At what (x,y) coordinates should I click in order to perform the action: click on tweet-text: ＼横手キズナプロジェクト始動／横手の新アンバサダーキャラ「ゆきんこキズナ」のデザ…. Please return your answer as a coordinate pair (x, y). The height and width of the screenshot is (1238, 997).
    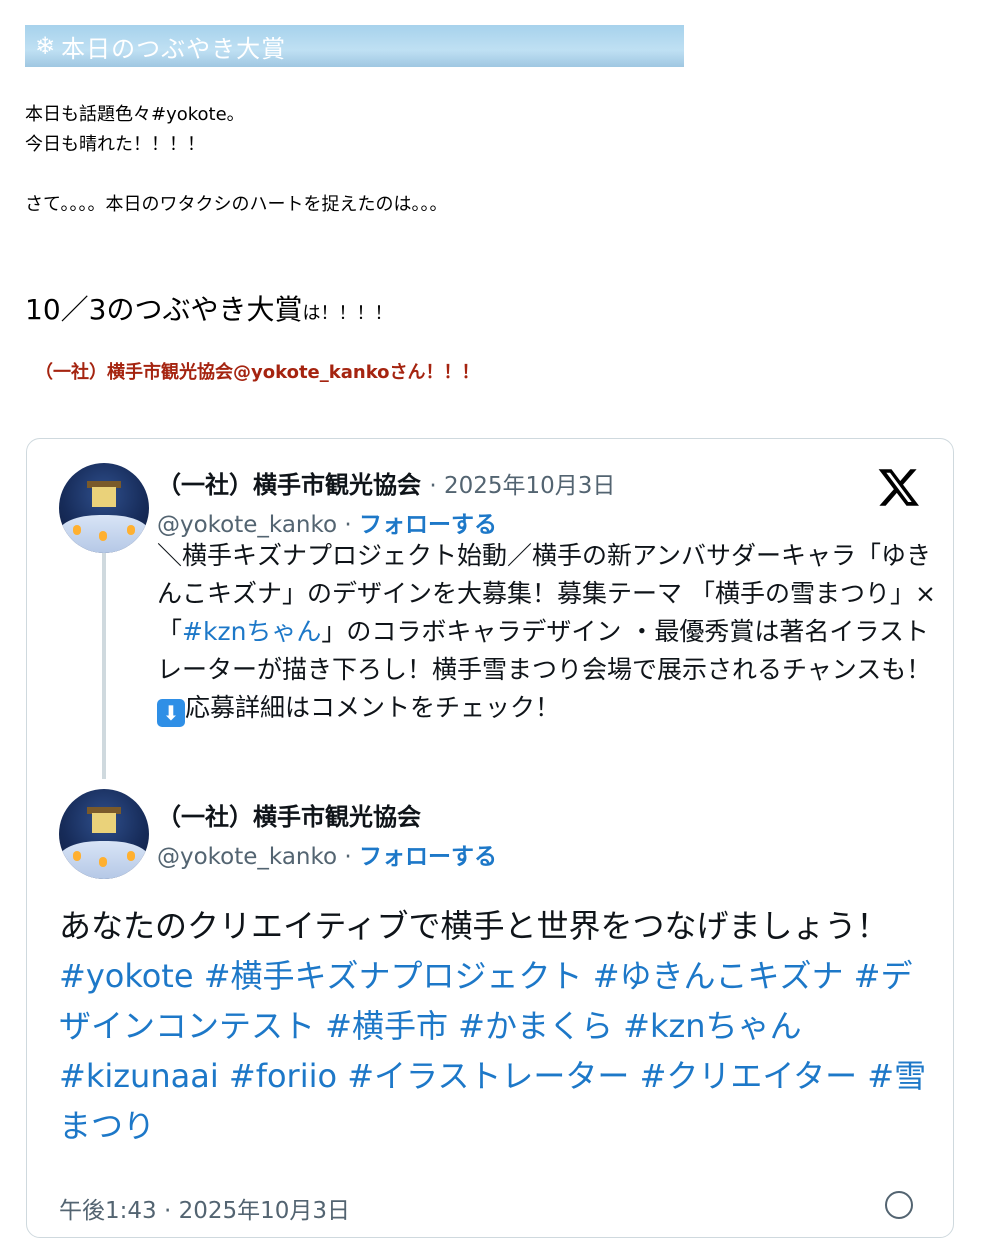
    Looking at the image, I should click on (546, 634).